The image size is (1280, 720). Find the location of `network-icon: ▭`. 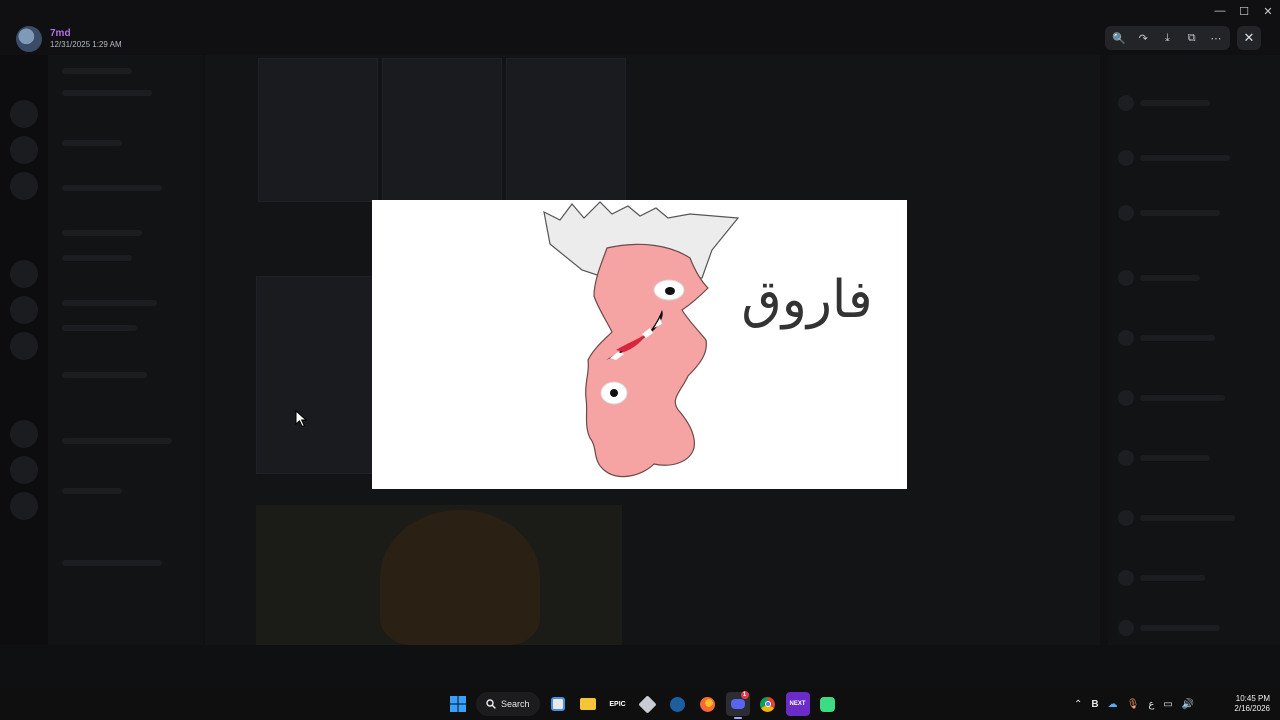

network-icon: ▭ is located at coordinates (1167, 704).